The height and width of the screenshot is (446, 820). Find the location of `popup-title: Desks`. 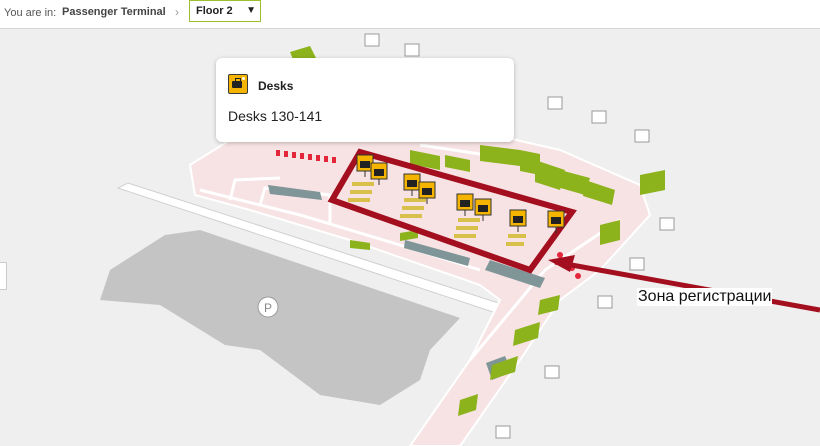

popup-title: Desks is located at coordinates (276, 86).